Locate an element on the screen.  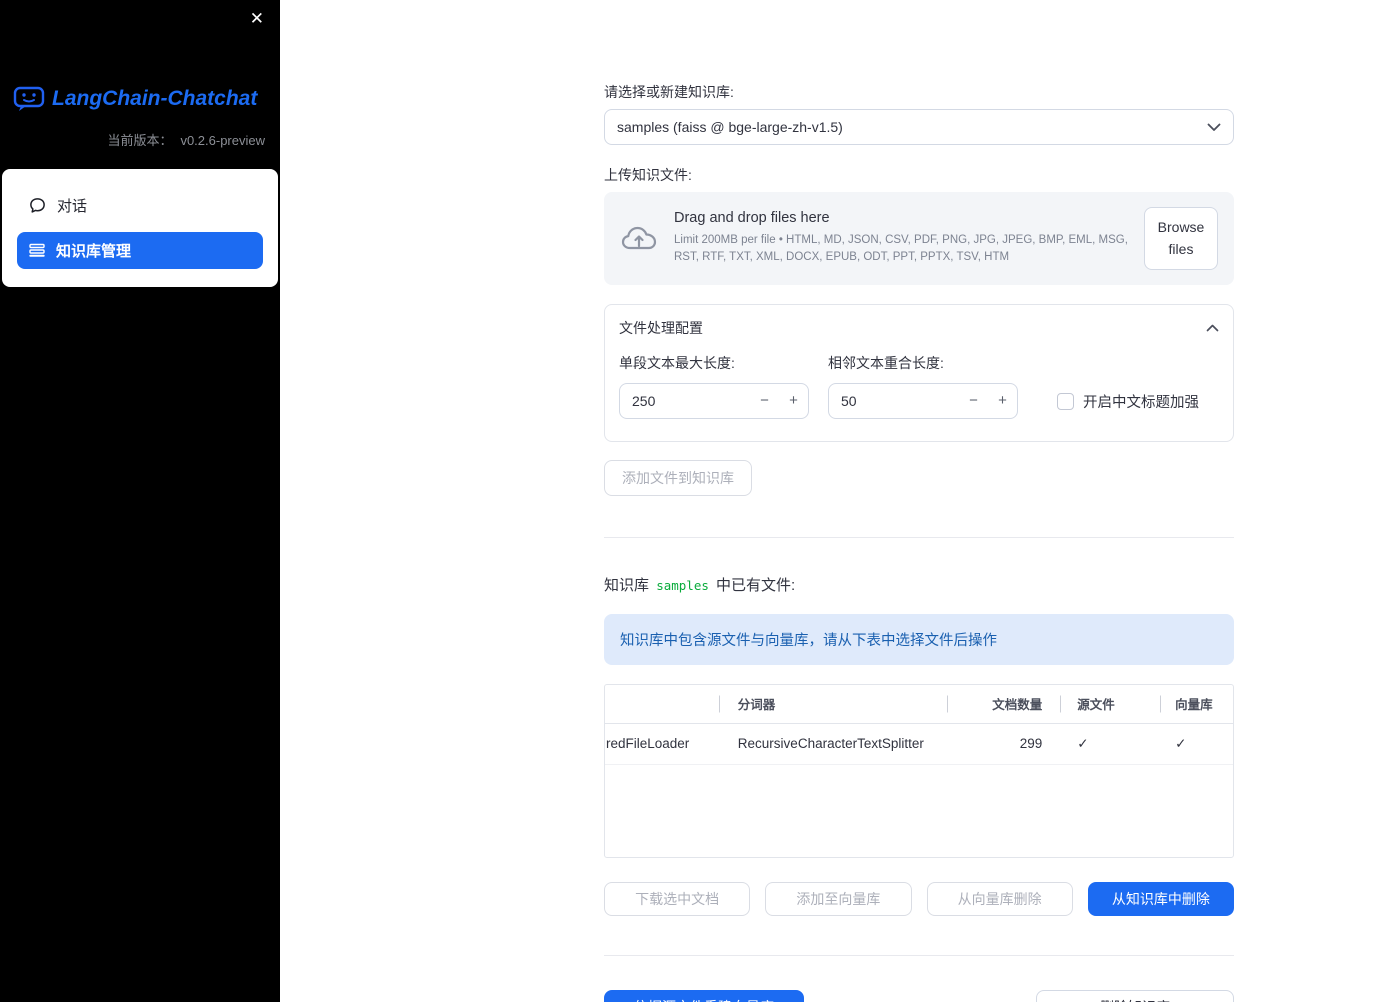
download-selected-button: 下载选中文档 is located at coordinates (677, 898).